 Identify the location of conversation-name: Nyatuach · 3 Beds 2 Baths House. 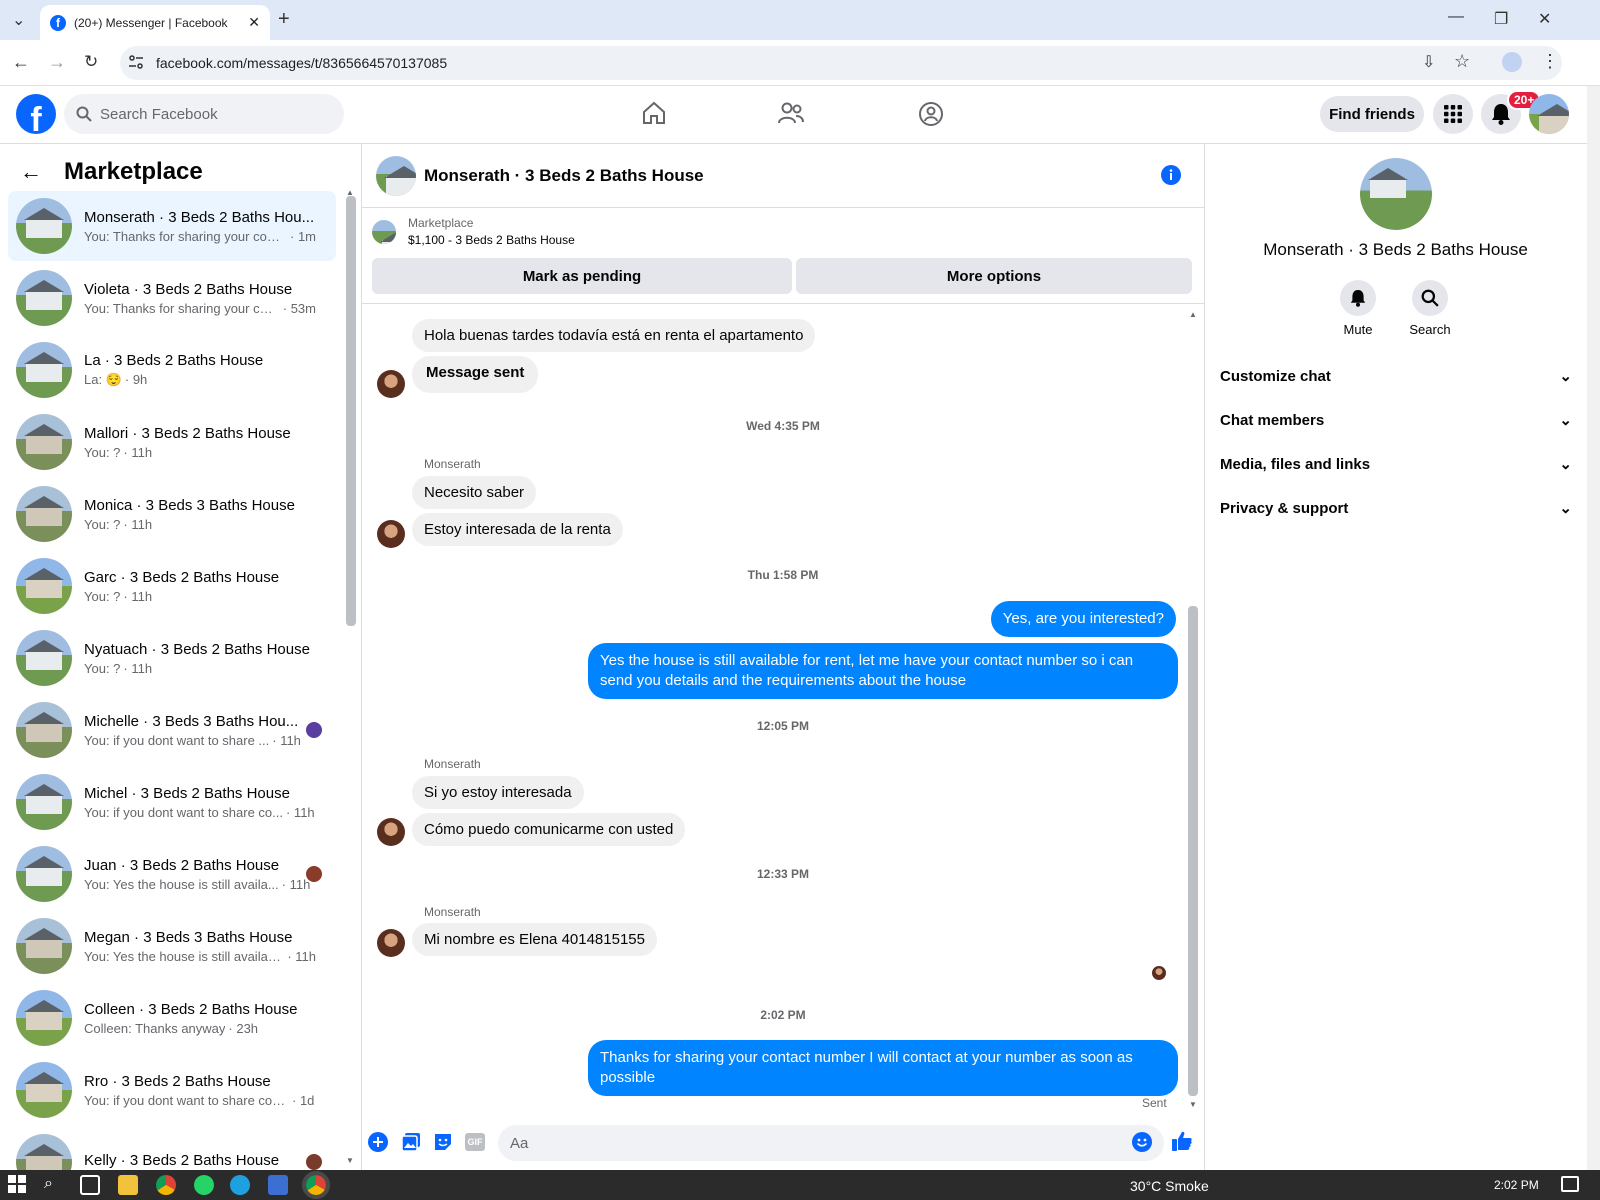
(197, 649).